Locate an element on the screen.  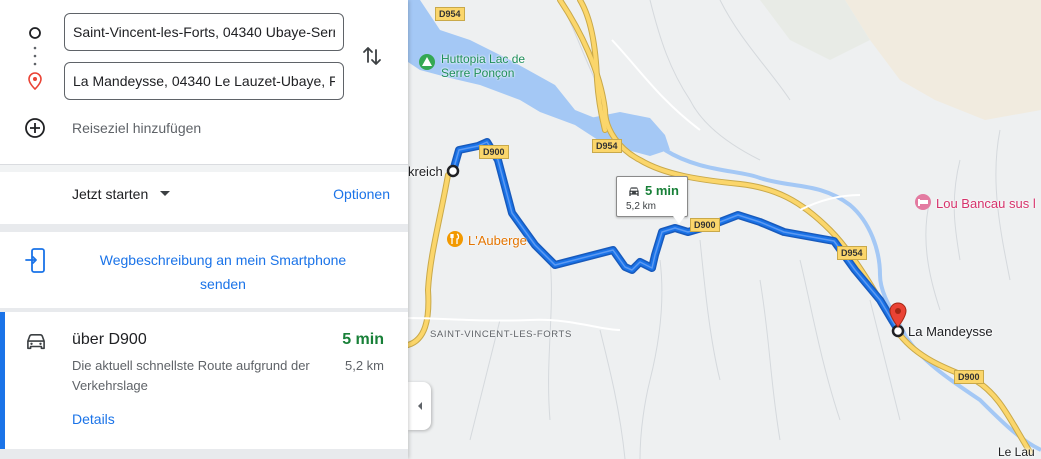
campground-icon is located at coordinates (427, 62).